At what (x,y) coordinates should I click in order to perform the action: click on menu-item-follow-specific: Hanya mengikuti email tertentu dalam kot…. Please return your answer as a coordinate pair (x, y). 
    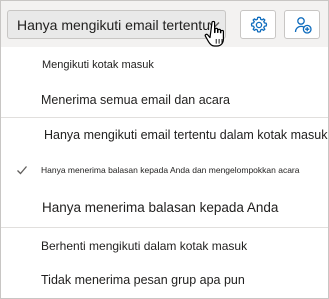
    Looking at the image, I should click on (164, 136).